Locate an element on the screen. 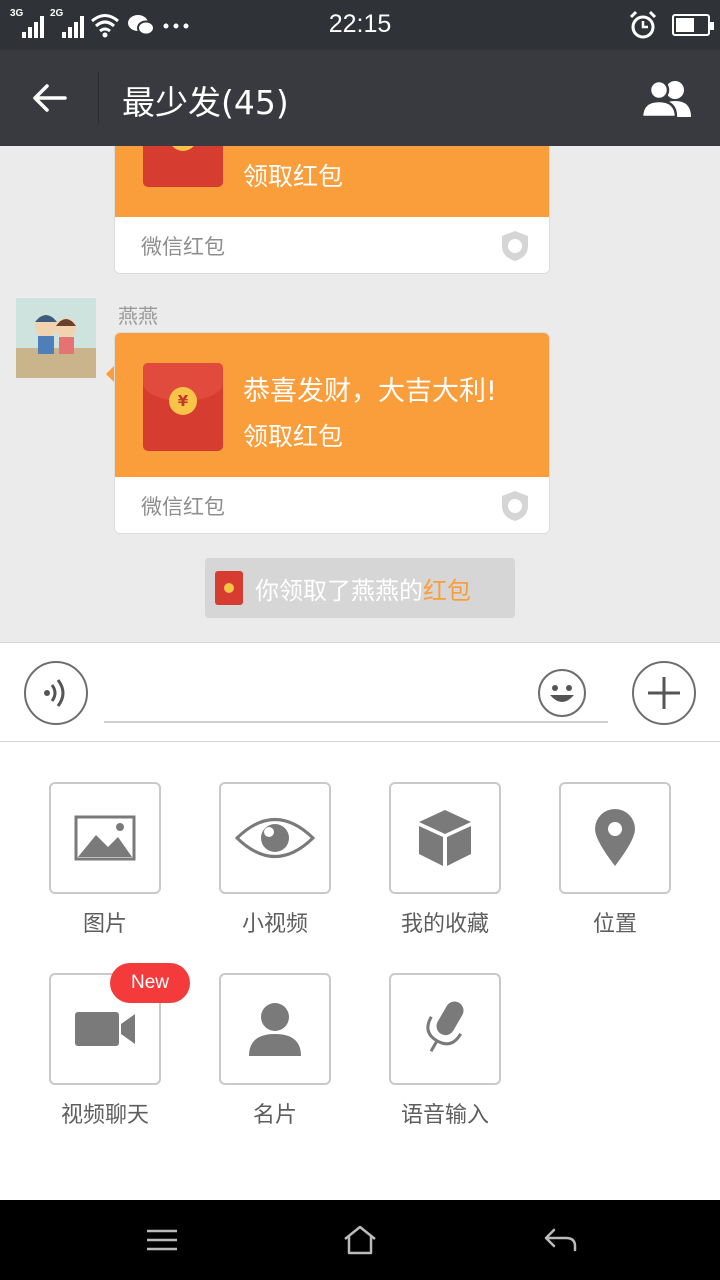  eye-icon is located at coordinates (275, 838).